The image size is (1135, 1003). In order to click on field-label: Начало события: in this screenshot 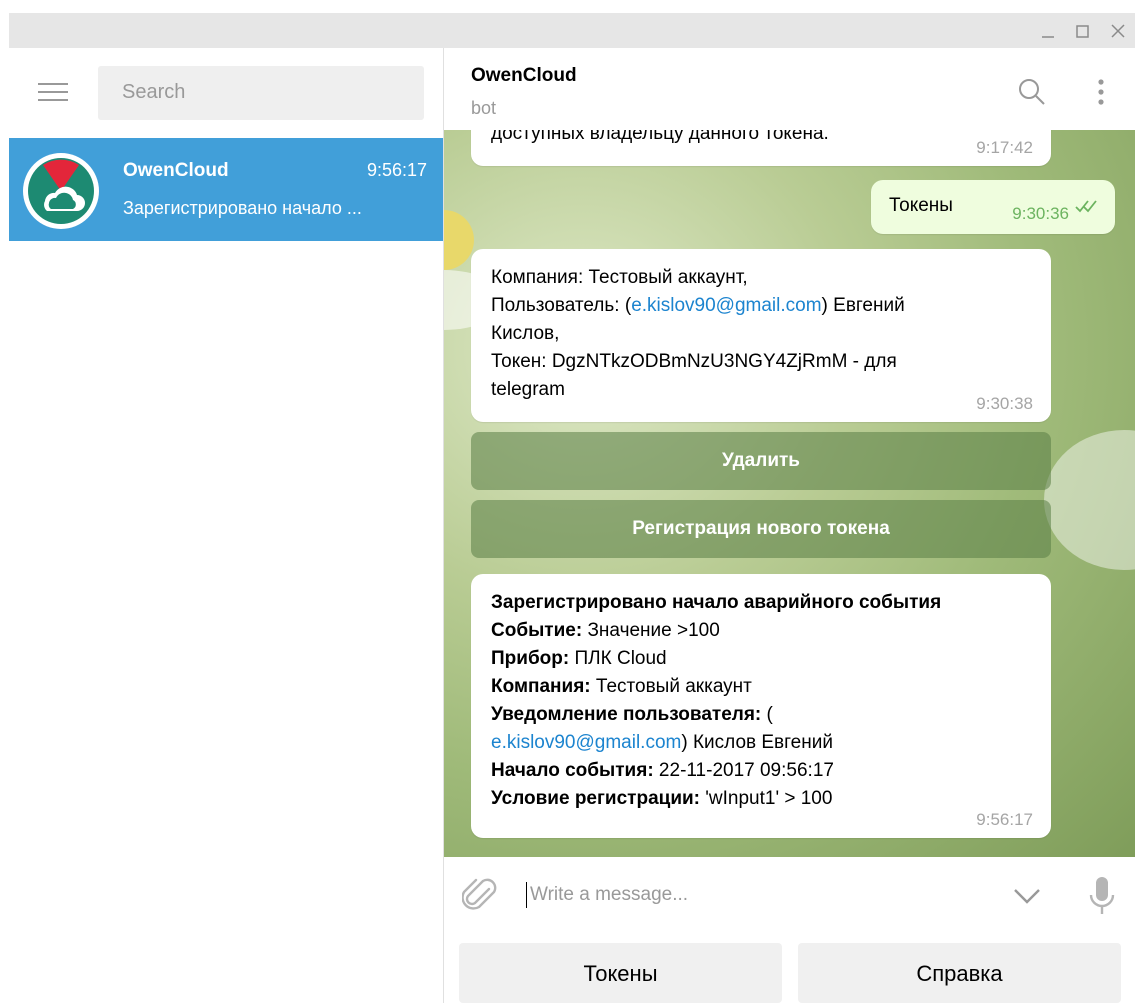, I will do `click(572, 770)`.